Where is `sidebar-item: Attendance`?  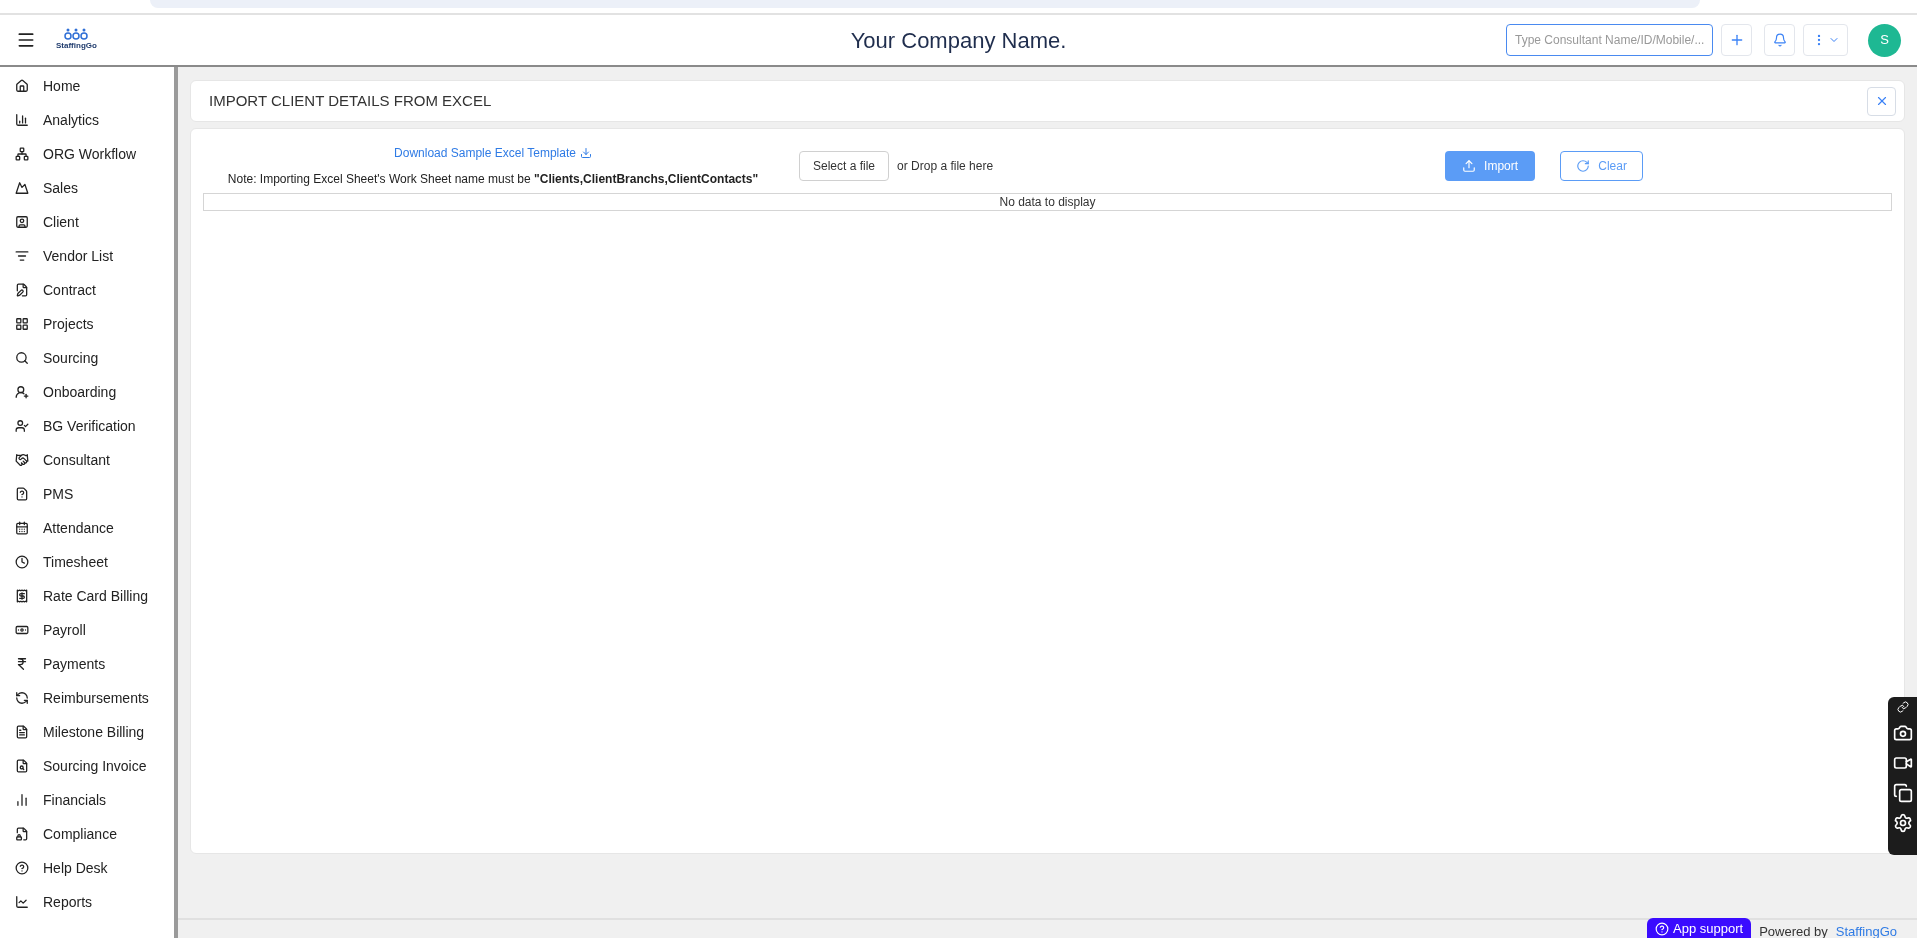
sidebar-item: Attendance is located at coordinates (87, 528).